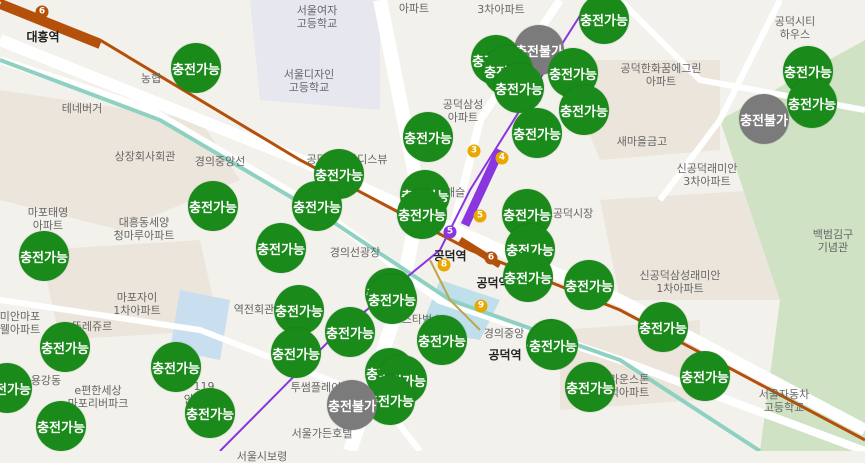  I want to click on place-label: 서울가든호텔, so click(322, 433).